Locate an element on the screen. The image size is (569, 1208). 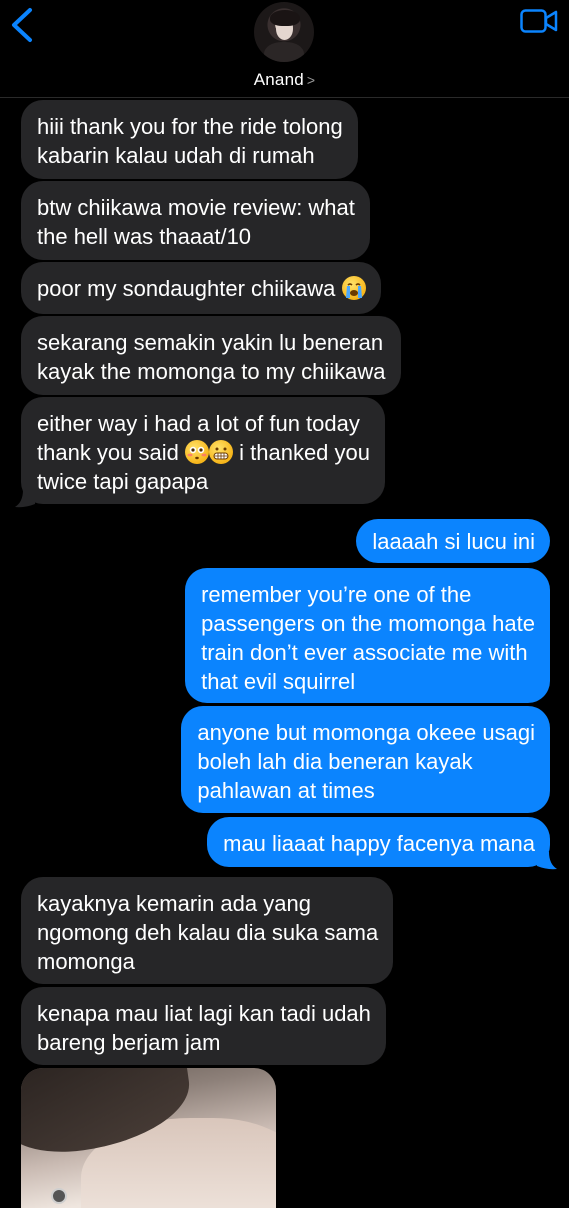
message-text: poor my sondaughter chiikawa is located at coordinates (186, 288).